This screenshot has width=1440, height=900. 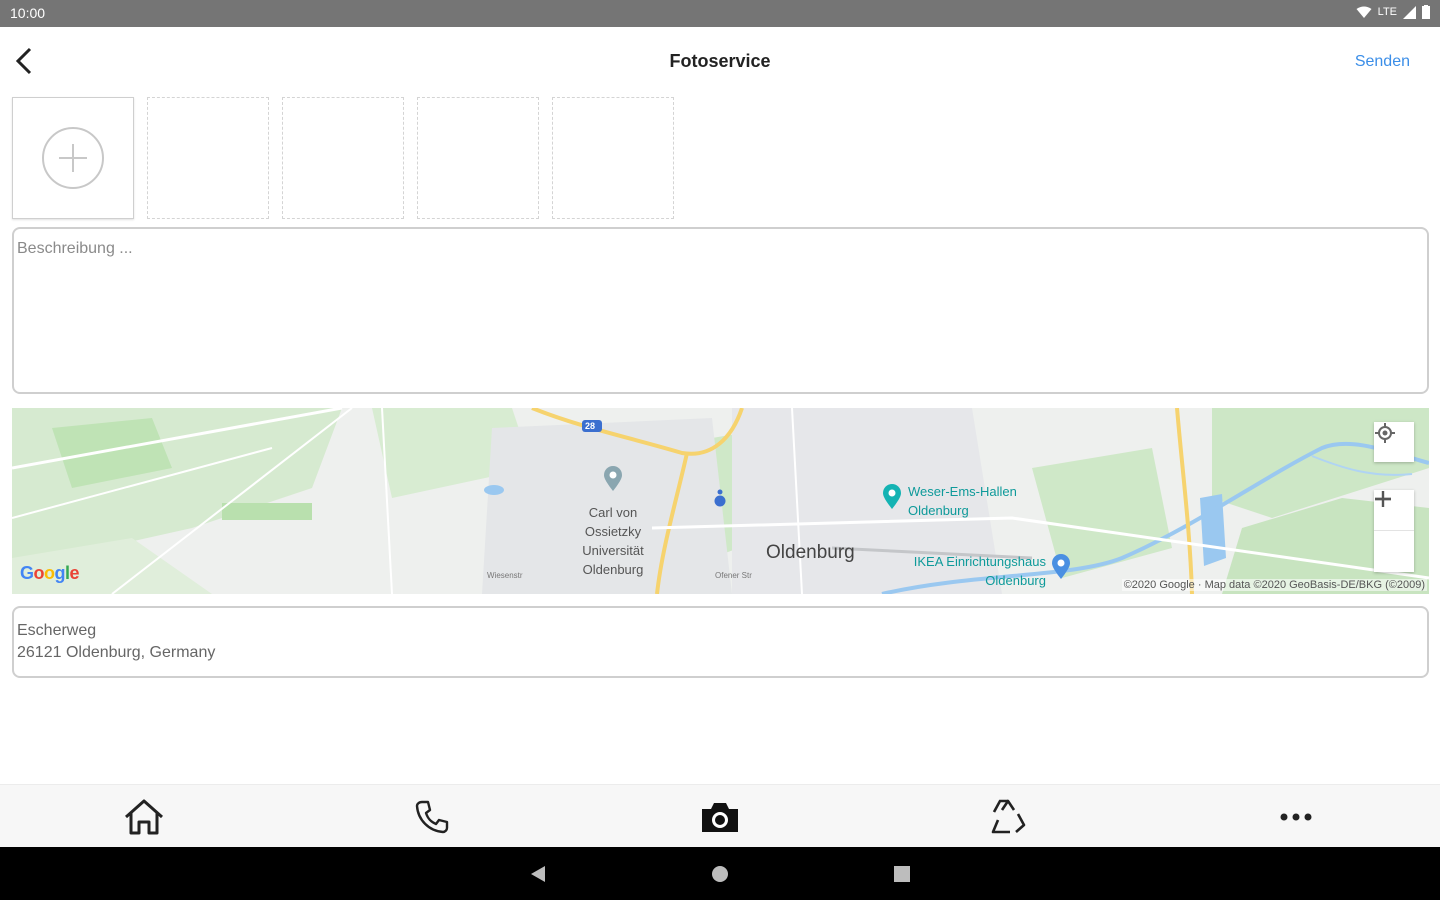 I want to click on google-logo-letter: G, so click(x=27, y=573).